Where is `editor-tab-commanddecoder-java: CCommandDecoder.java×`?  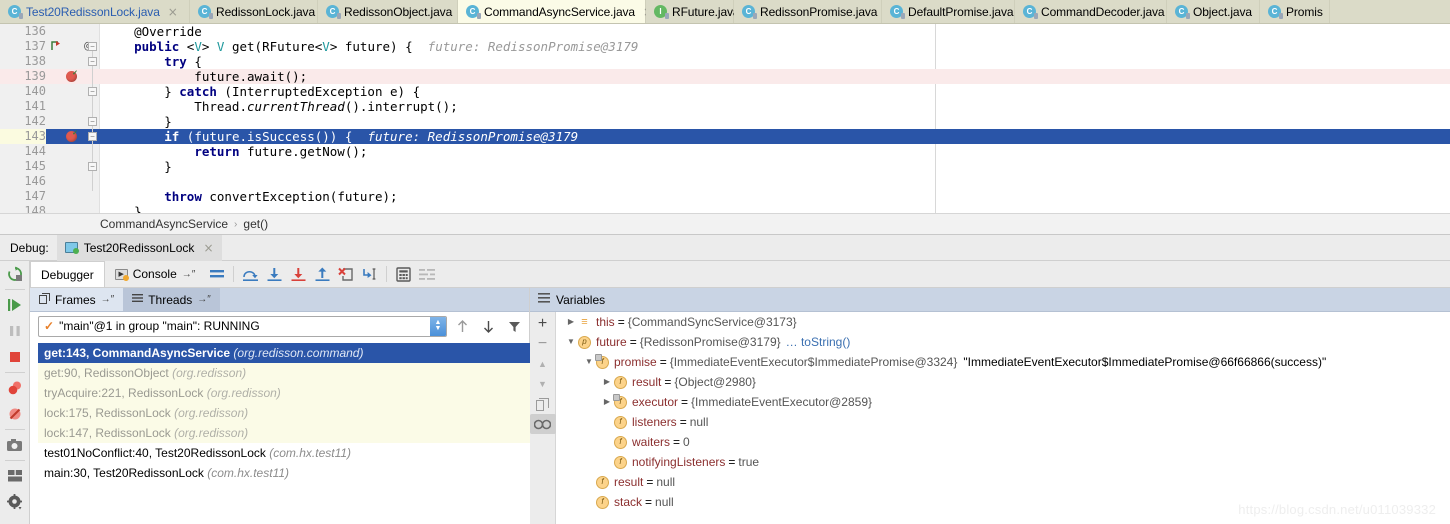
editor-tab-commanddecoder-java: CCommandDecoder.java× is located at coordinates (1099, 11).